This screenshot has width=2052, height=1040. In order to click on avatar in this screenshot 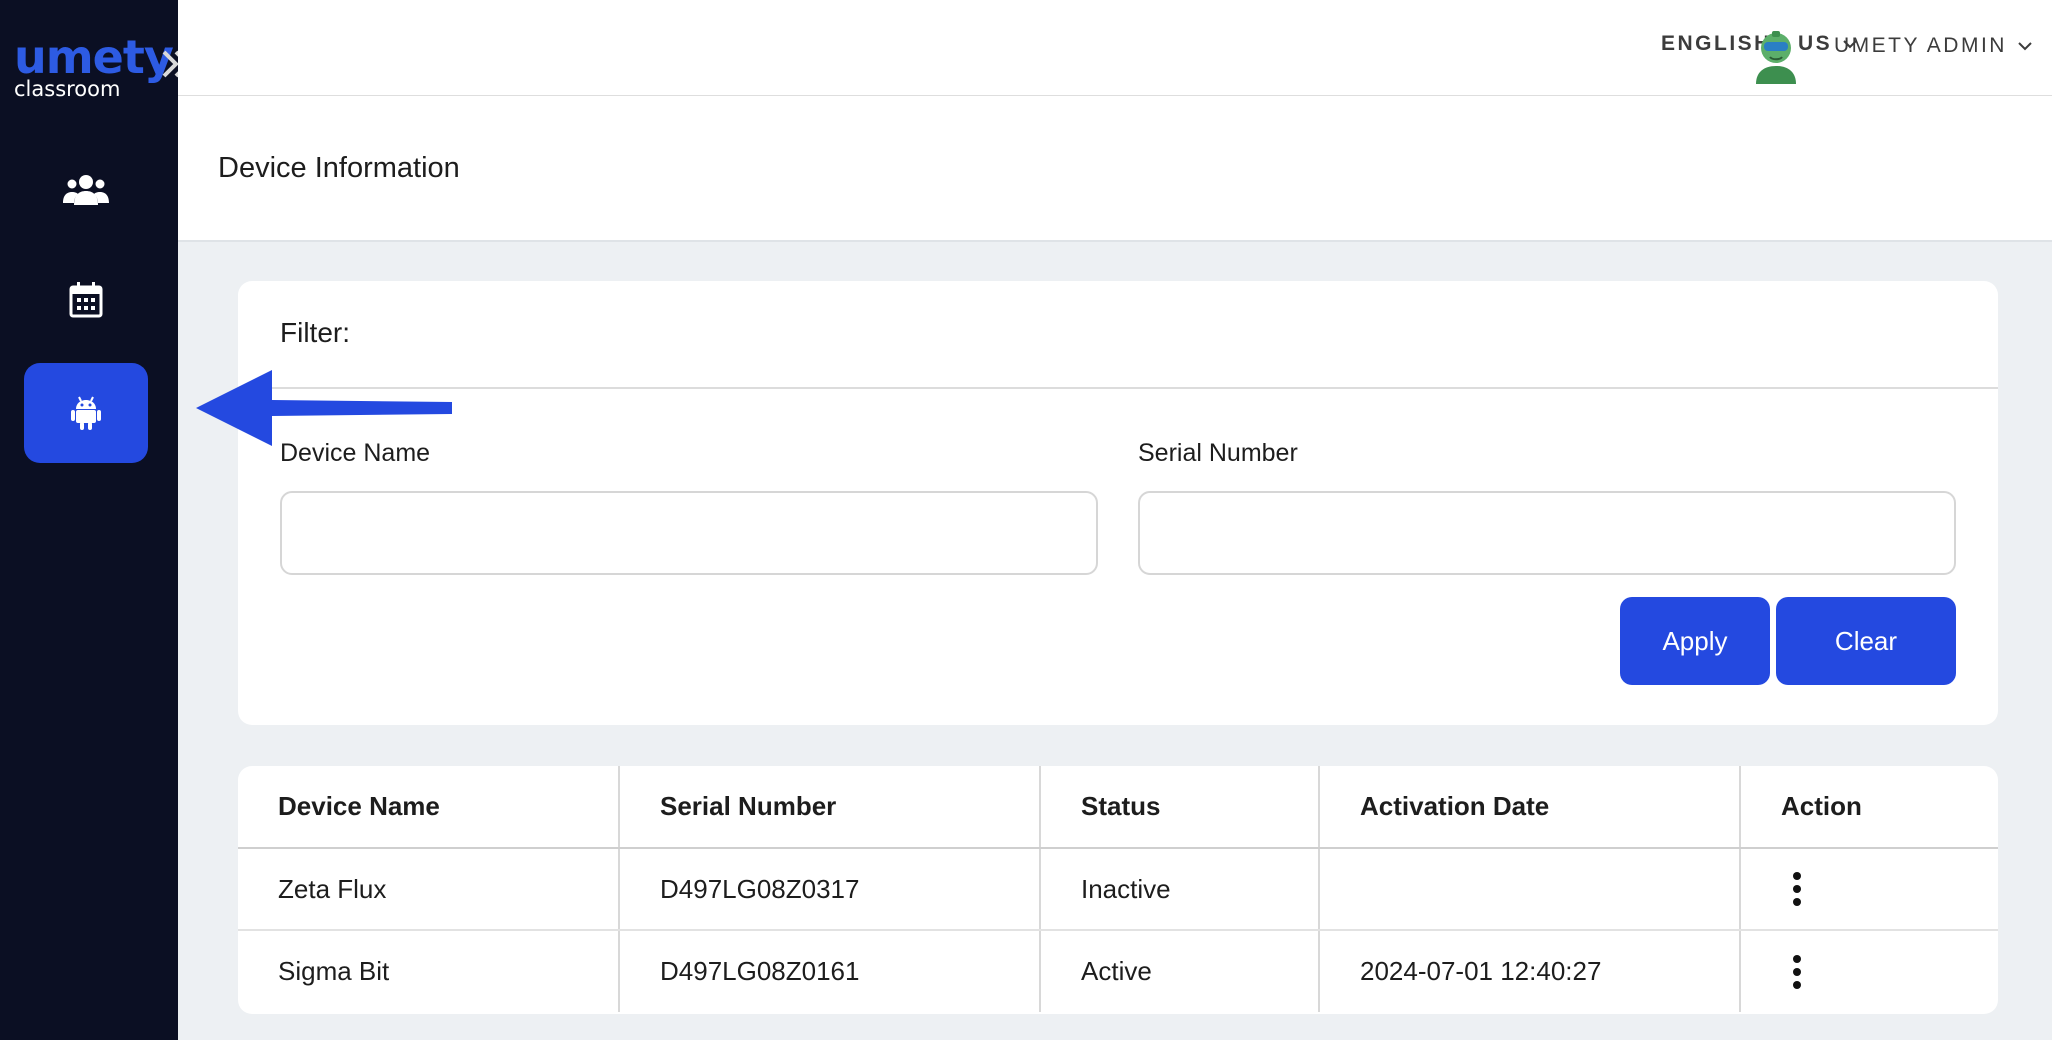, I will do `click(1776, 56)`.